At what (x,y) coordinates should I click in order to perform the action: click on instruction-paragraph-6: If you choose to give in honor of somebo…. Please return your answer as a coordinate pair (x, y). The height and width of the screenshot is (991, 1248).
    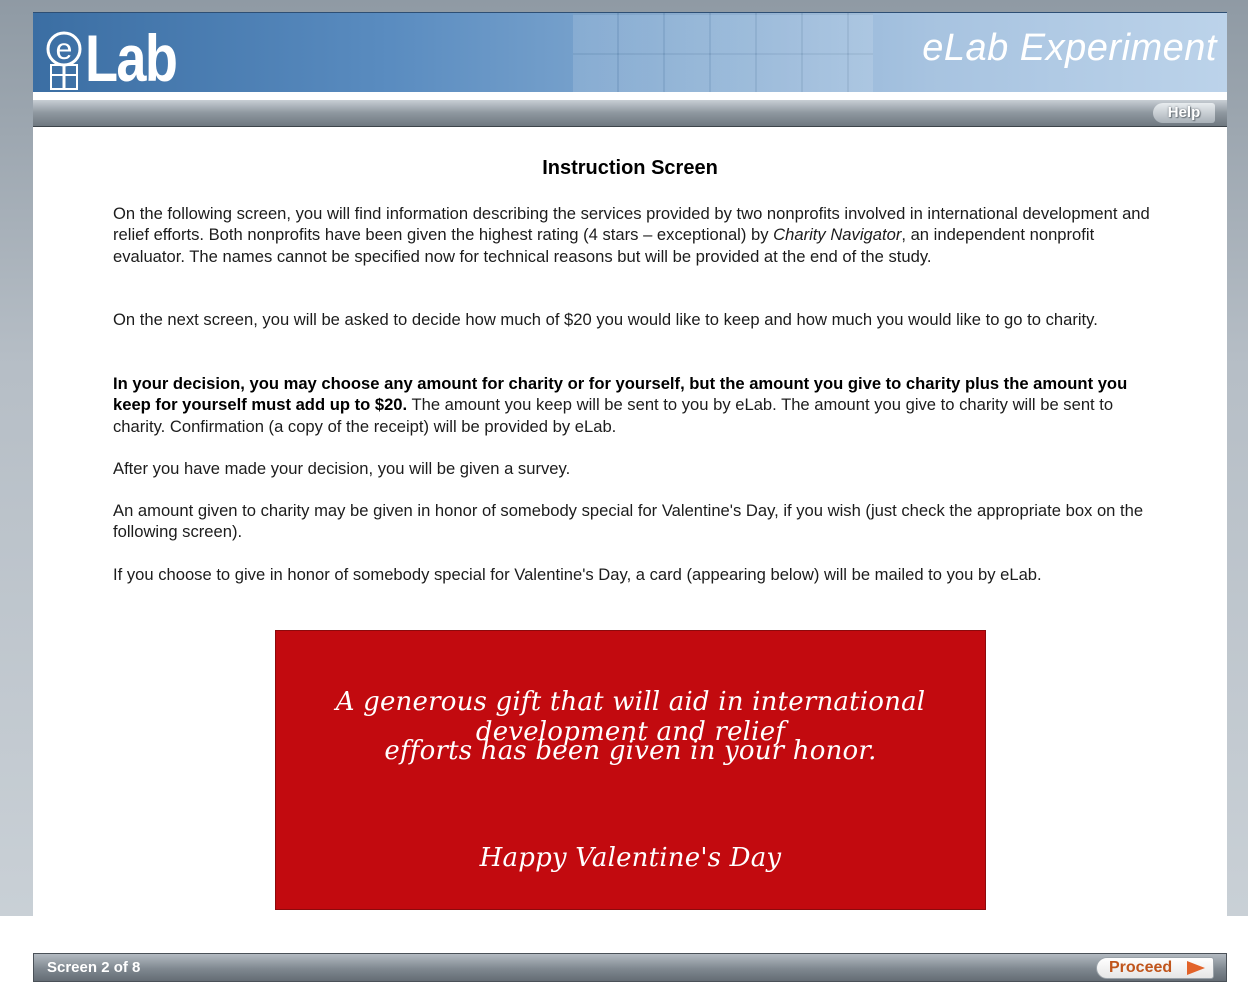
    Looking at the image, I should click on (577, 574).